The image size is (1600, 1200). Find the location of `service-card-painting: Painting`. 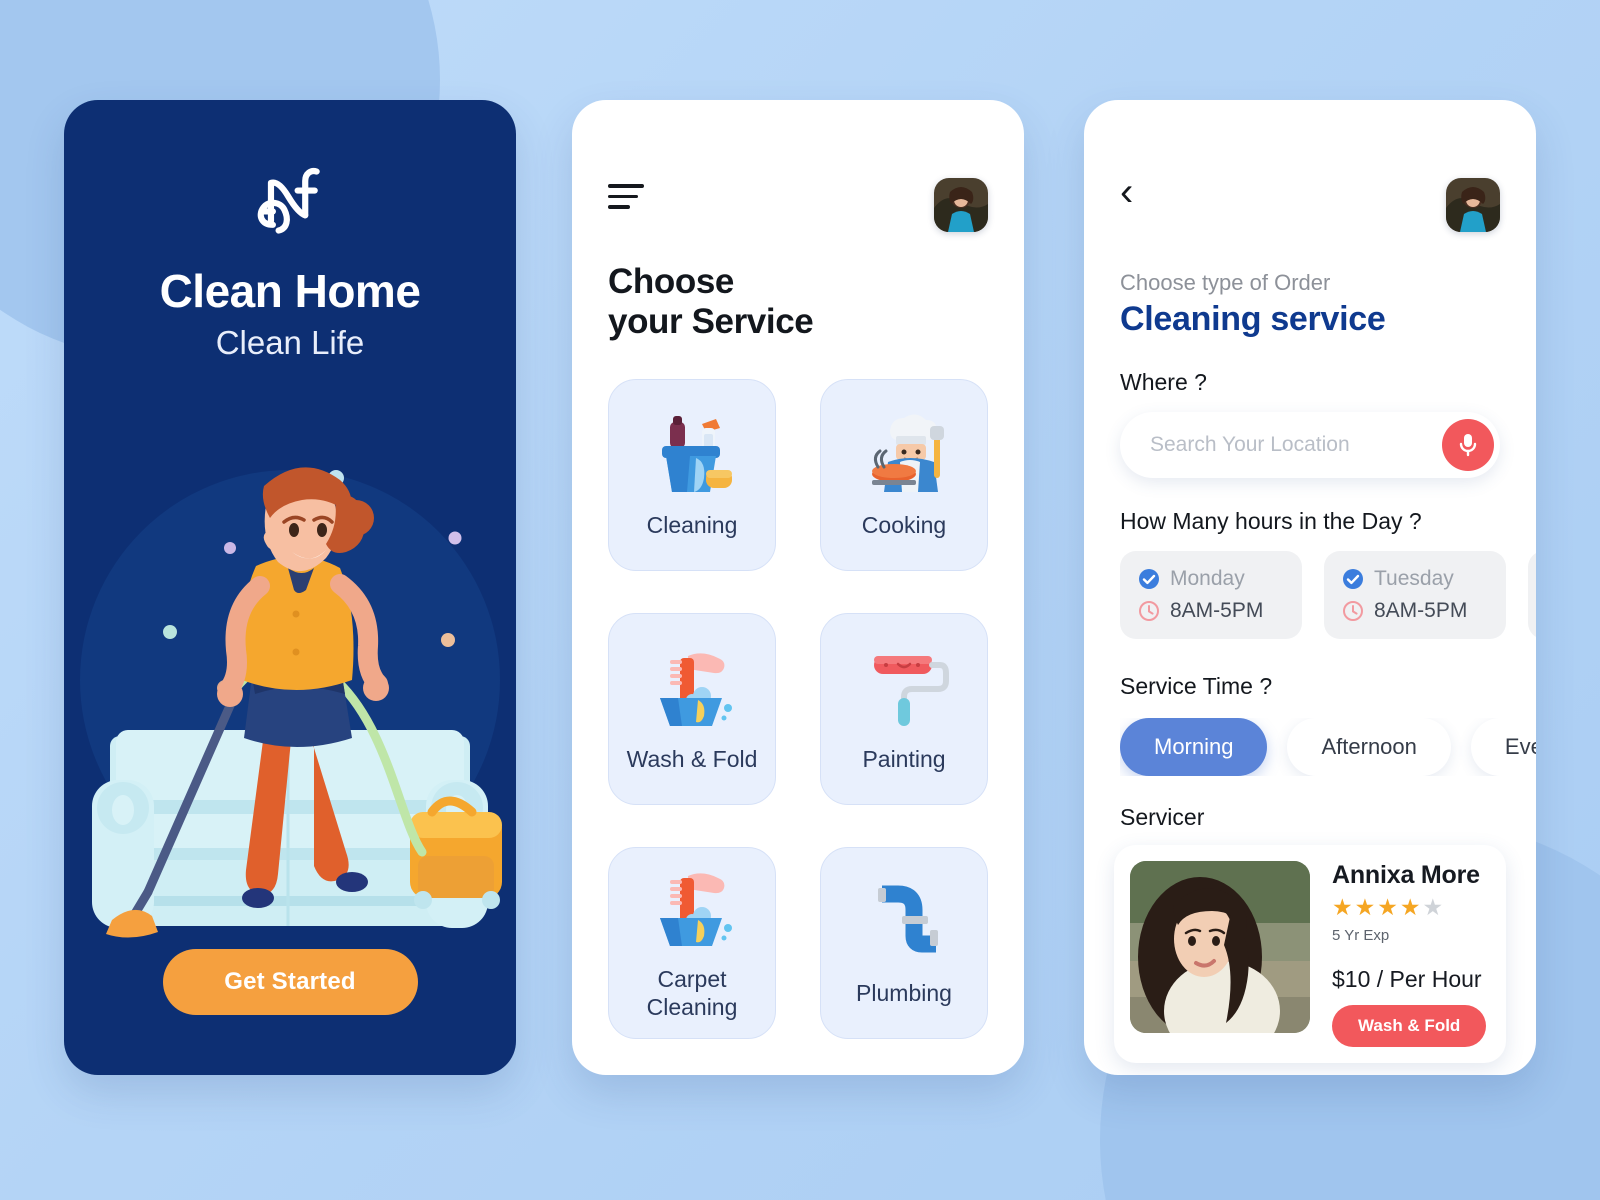

service-card-painting: Painting is located at coordinates (904, 708).